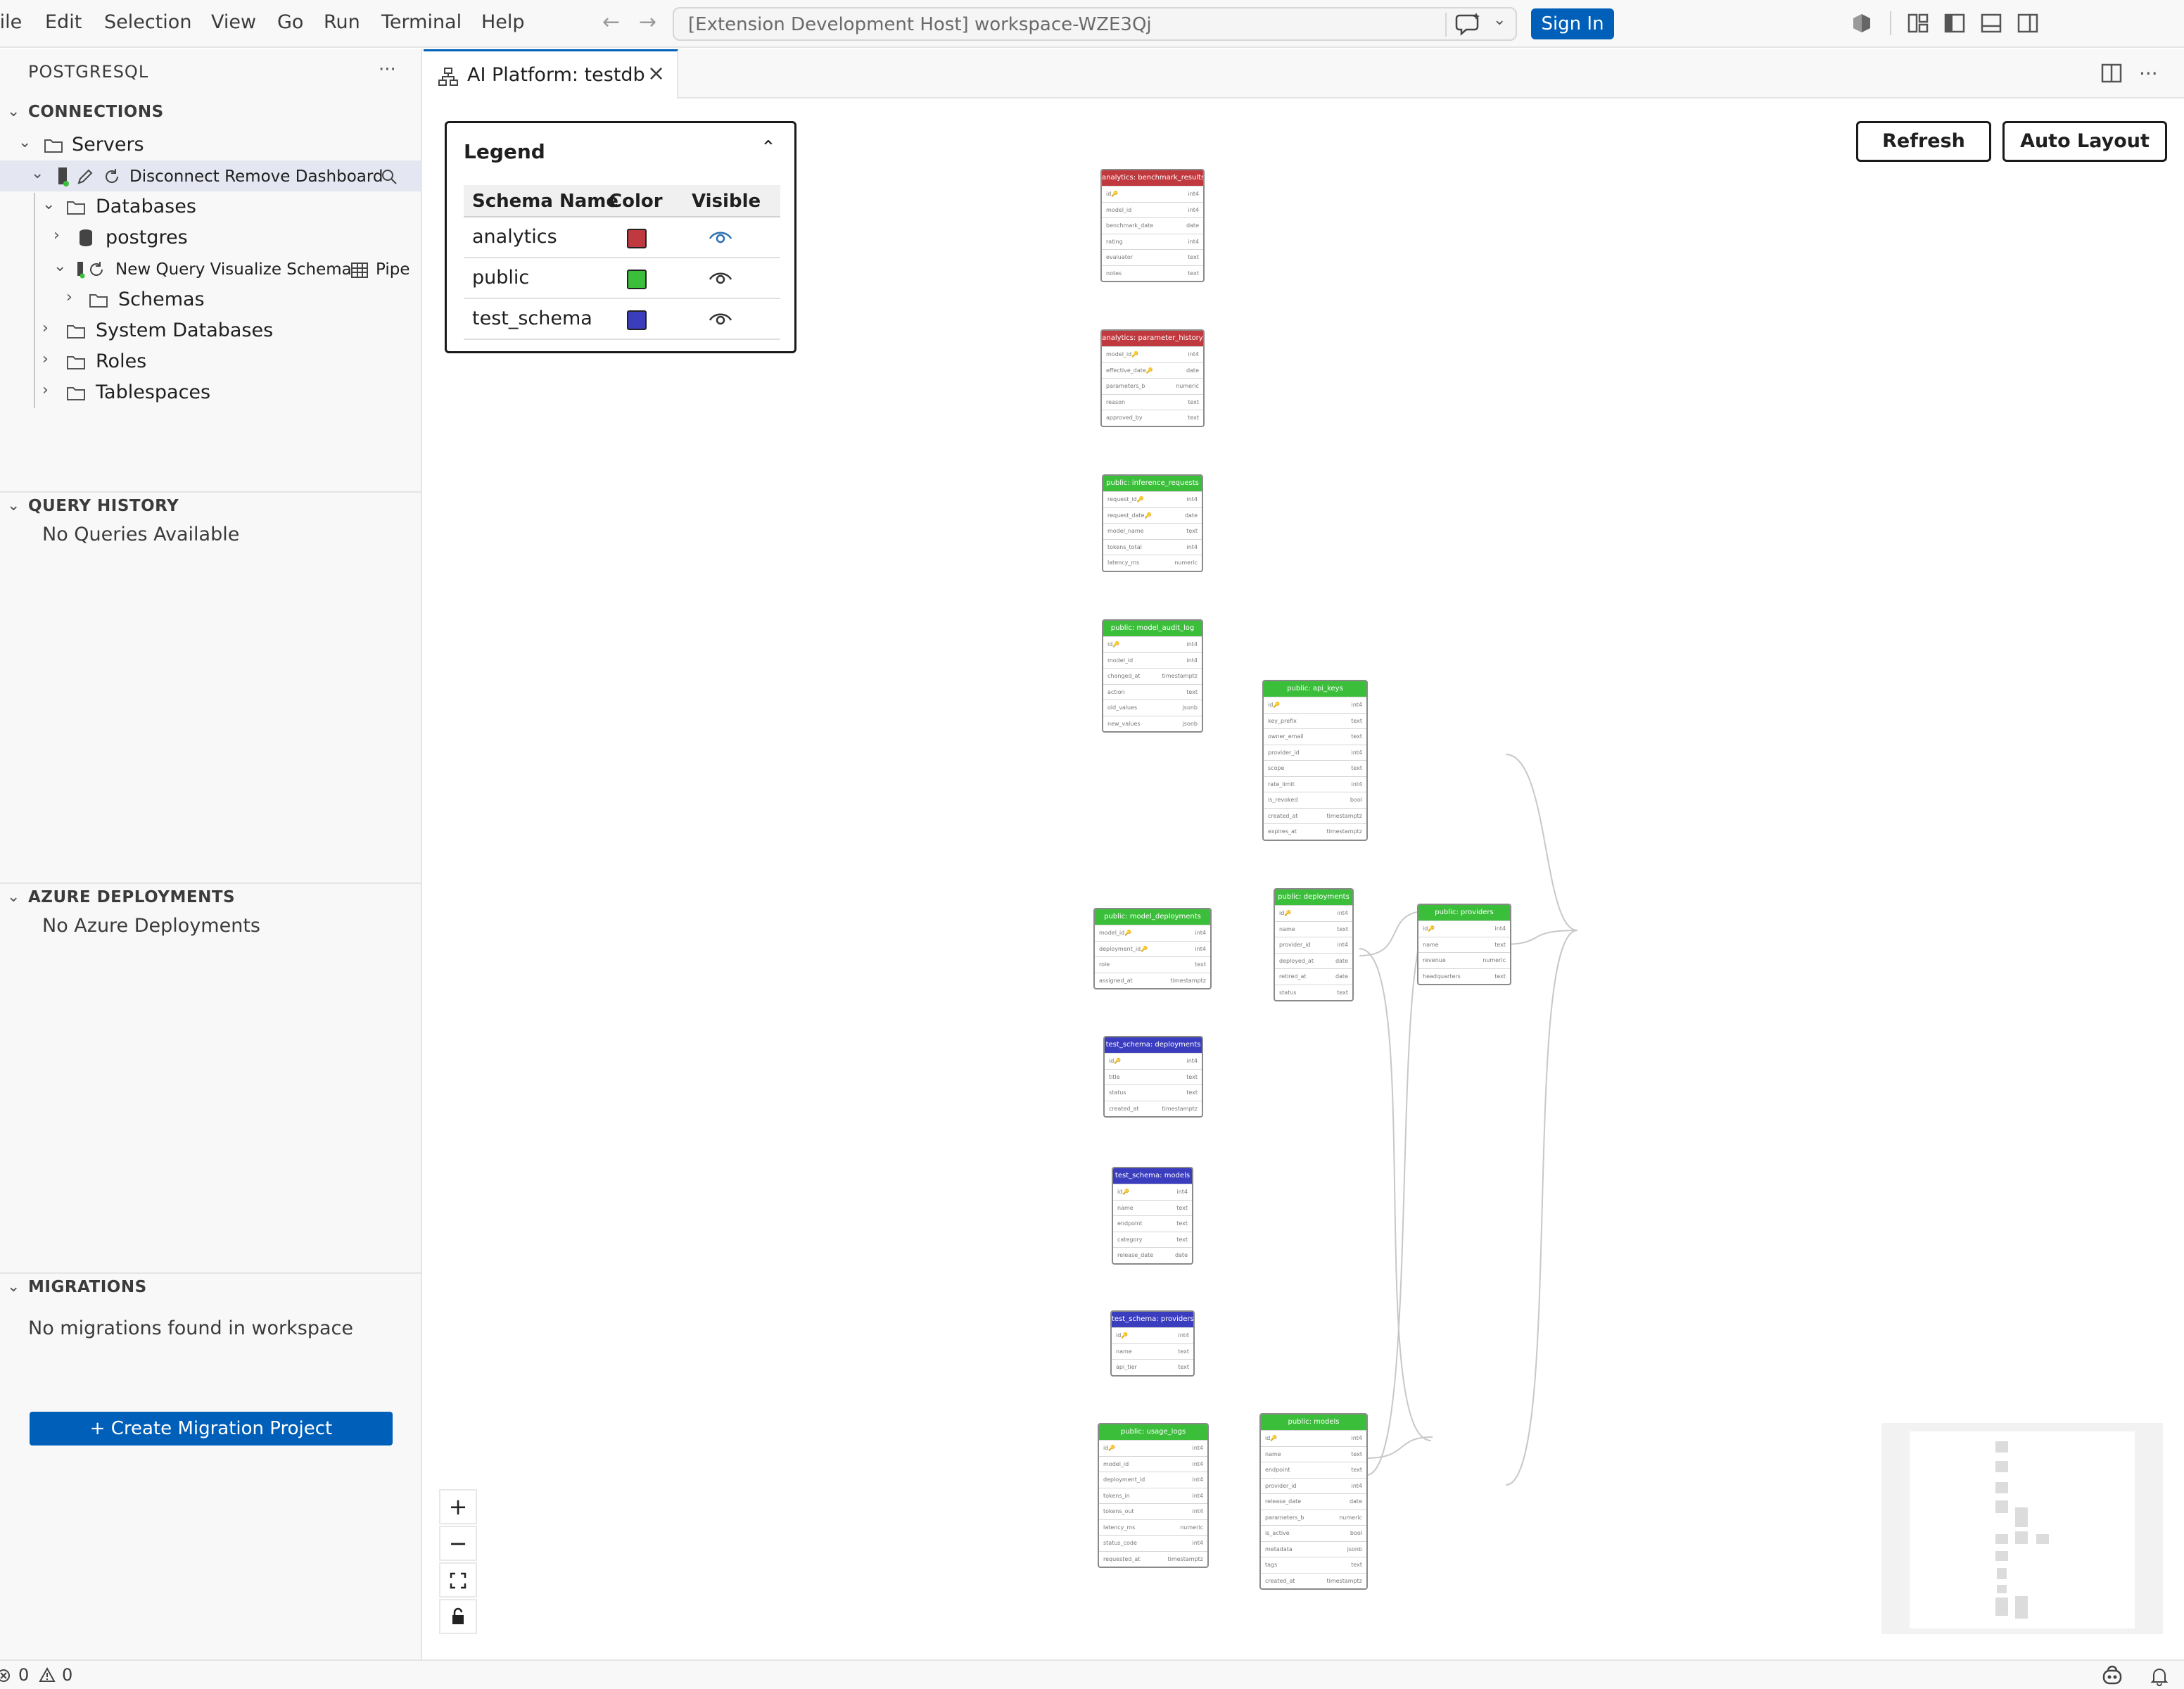  I want to click on chevron-up-icon: ⌃, so click(769, 147).